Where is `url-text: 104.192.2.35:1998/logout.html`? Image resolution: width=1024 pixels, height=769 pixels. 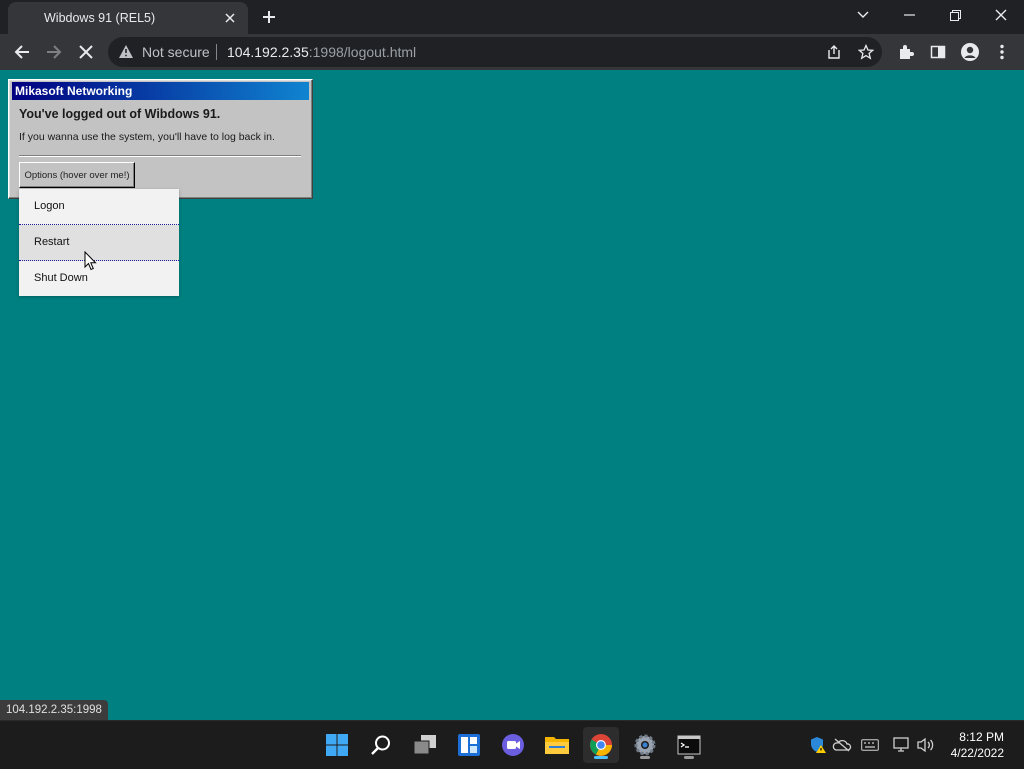 url-text: 104.192.2.35:1998/logout.html is located at coordinates (321, 52).